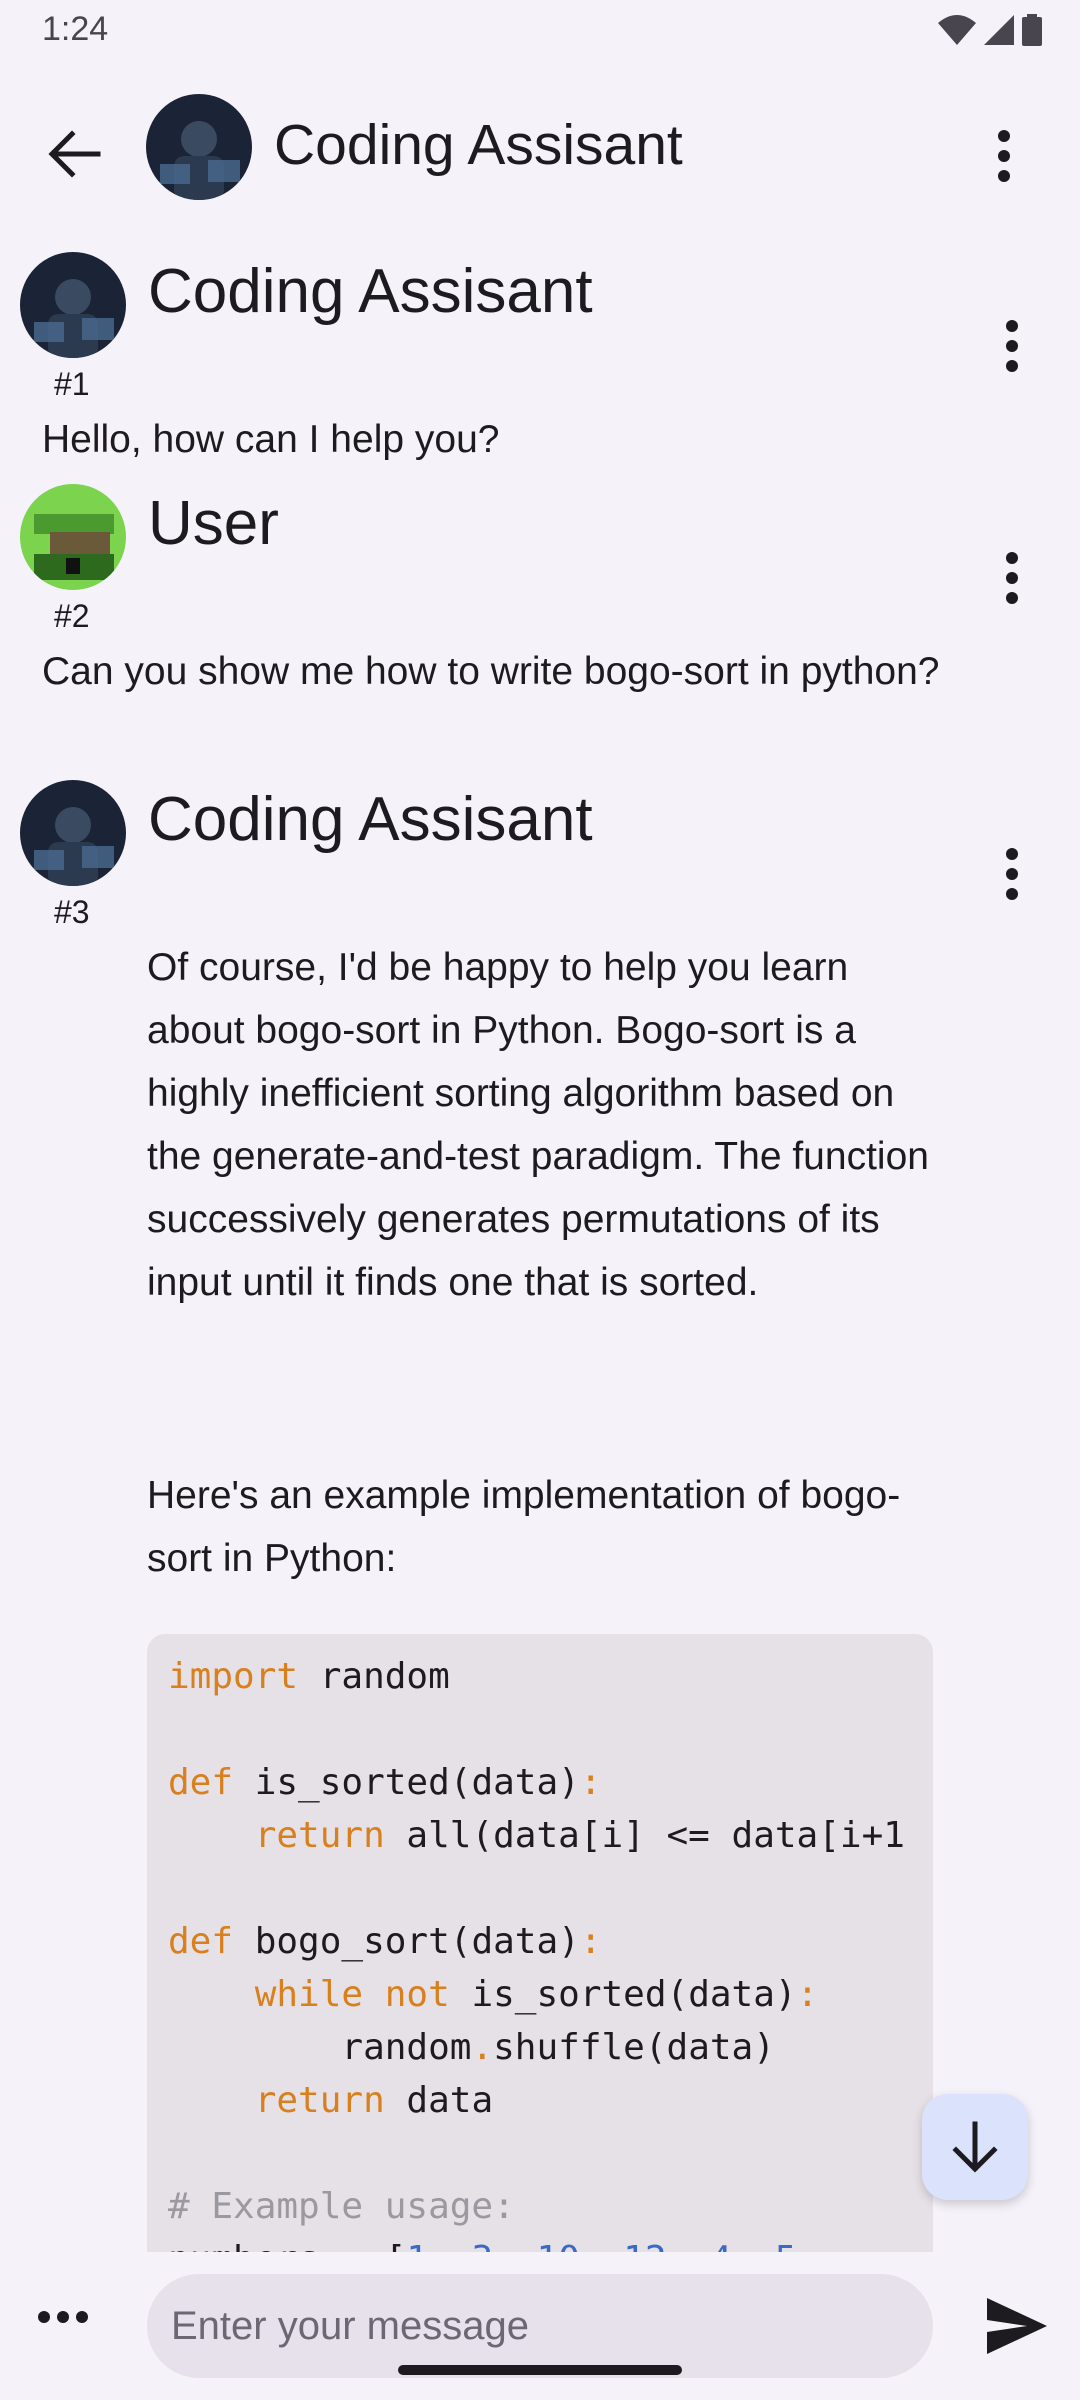  Describe the element at coordinates (385, 1941) in the screenshot. I see `code-line: def bogo_sort(data):` at that location.